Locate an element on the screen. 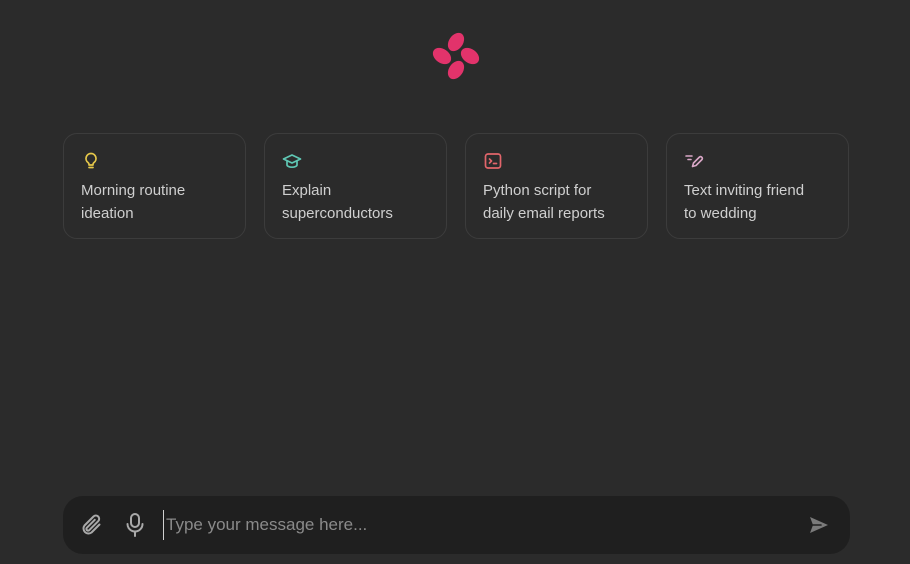 This screenshot has width=910, height=564. suggestion-card-morning-routine: Morning routine ideation is located at coordinates (154, 186).